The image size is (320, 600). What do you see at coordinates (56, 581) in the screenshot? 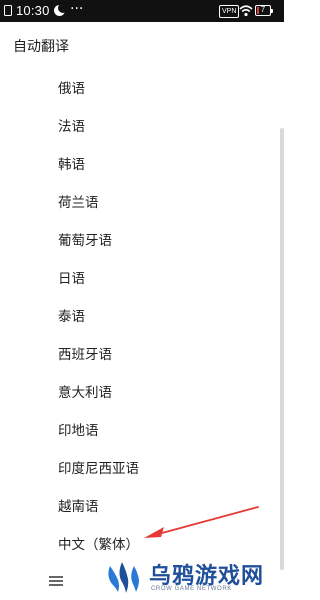
I see `menu-icon` at bounding box center [56, 581].